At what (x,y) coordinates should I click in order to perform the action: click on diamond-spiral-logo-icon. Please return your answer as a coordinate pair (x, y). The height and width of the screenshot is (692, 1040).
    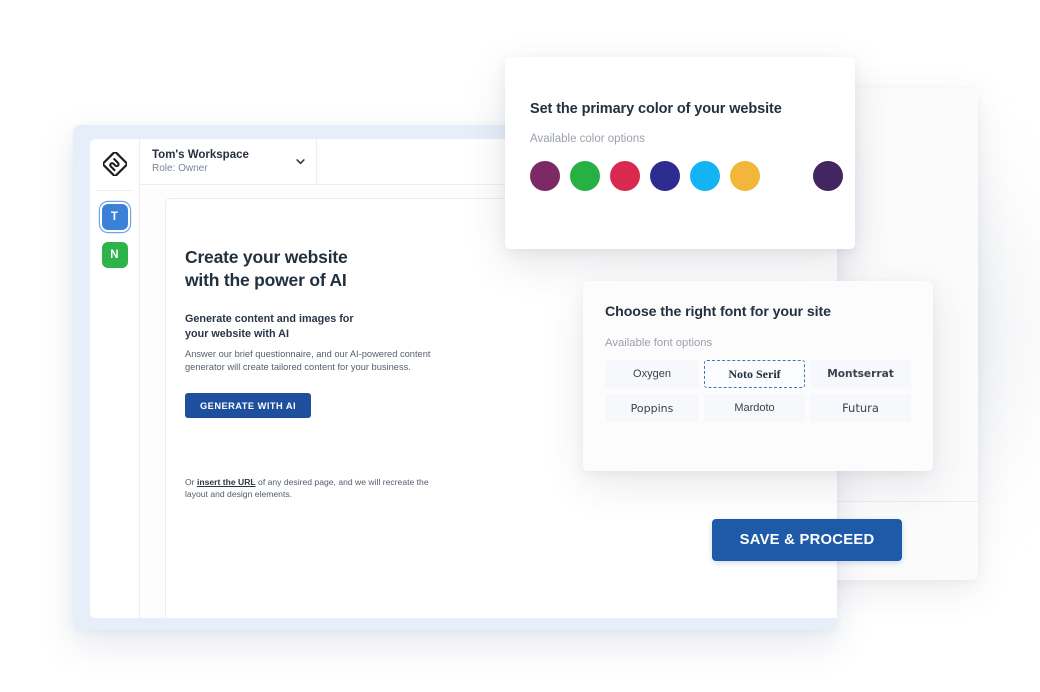
    Looking at the image, I should click on (115, 164).